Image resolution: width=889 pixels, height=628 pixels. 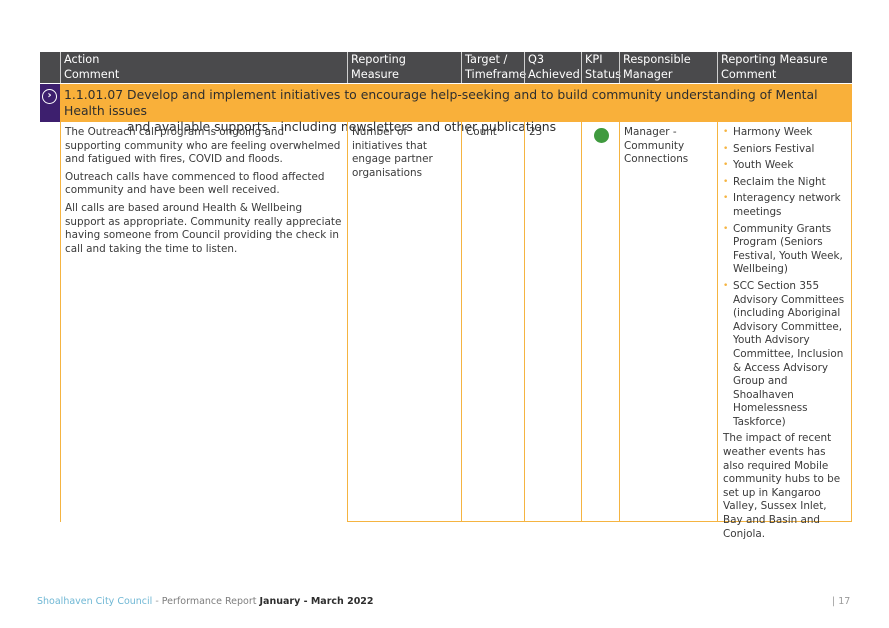 What do you see at coordinates (785, 166) in the screenshot?
I see `list-item: Youth Week` at bounding box center [785, 166].